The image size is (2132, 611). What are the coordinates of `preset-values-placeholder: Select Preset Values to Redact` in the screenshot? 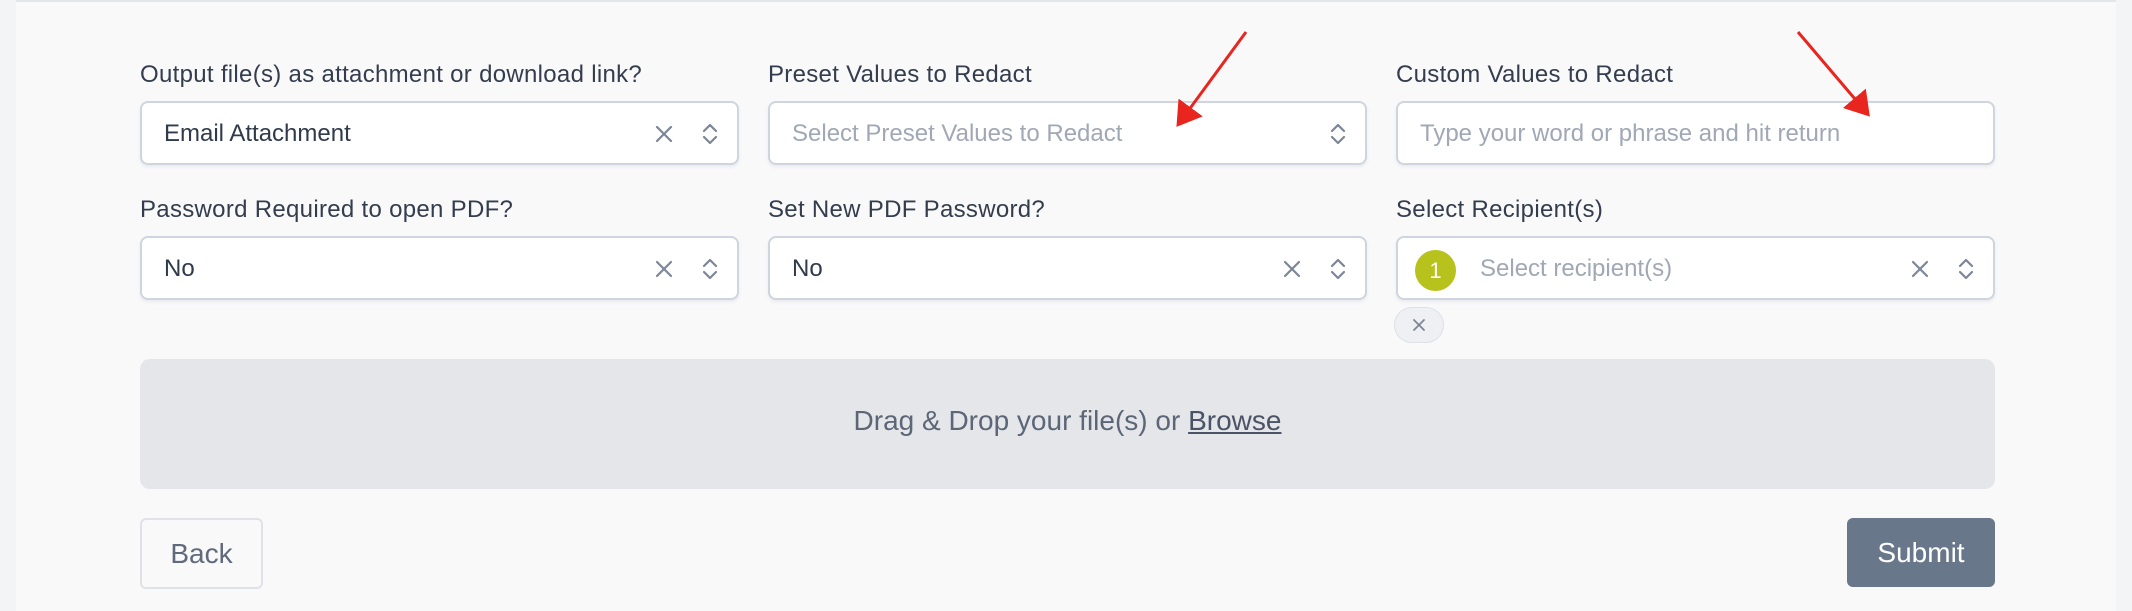 It's located at (957, 133).